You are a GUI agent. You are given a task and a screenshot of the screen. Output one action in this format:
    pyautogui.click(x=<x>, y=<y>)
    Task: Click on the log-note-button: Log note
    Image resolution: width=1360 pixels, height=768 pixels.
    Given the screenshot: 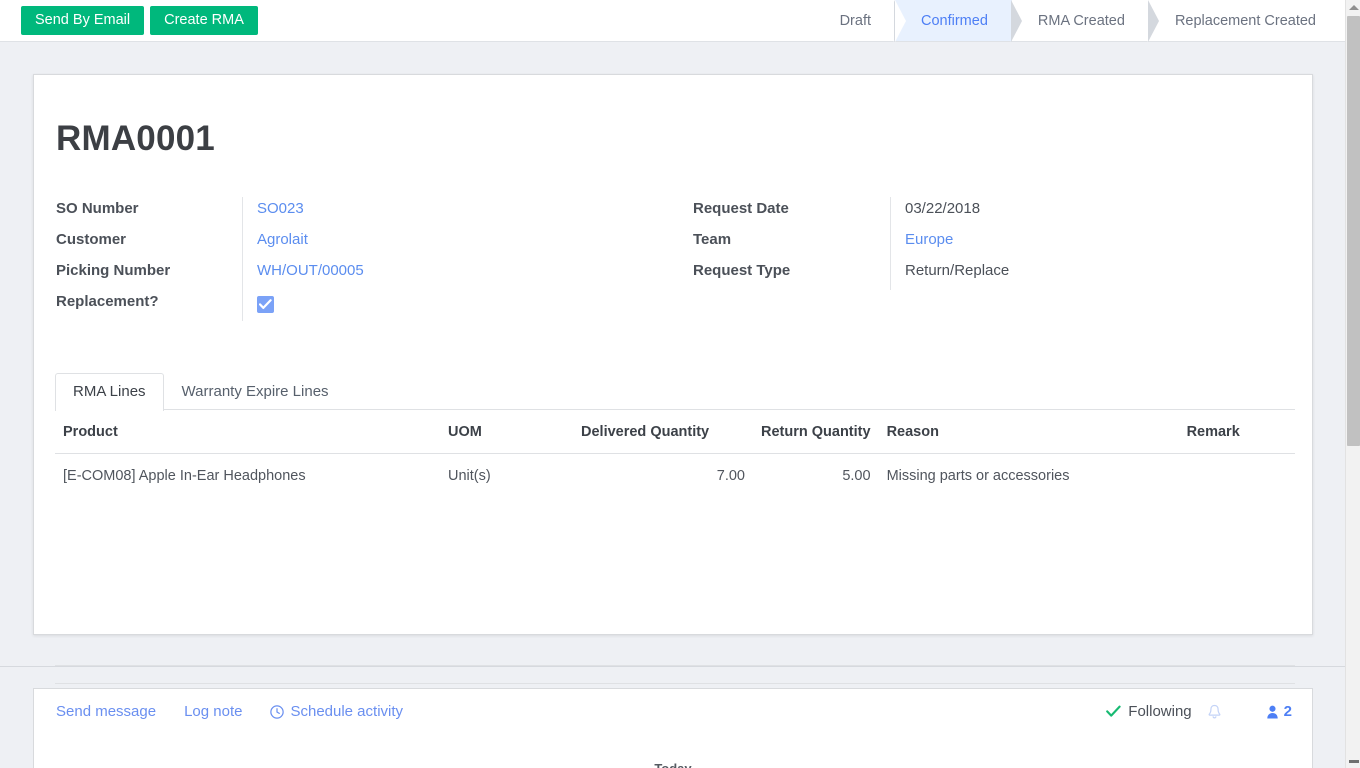 What is the action you would take?
    pyautogui.click(x=213, y=711)
    